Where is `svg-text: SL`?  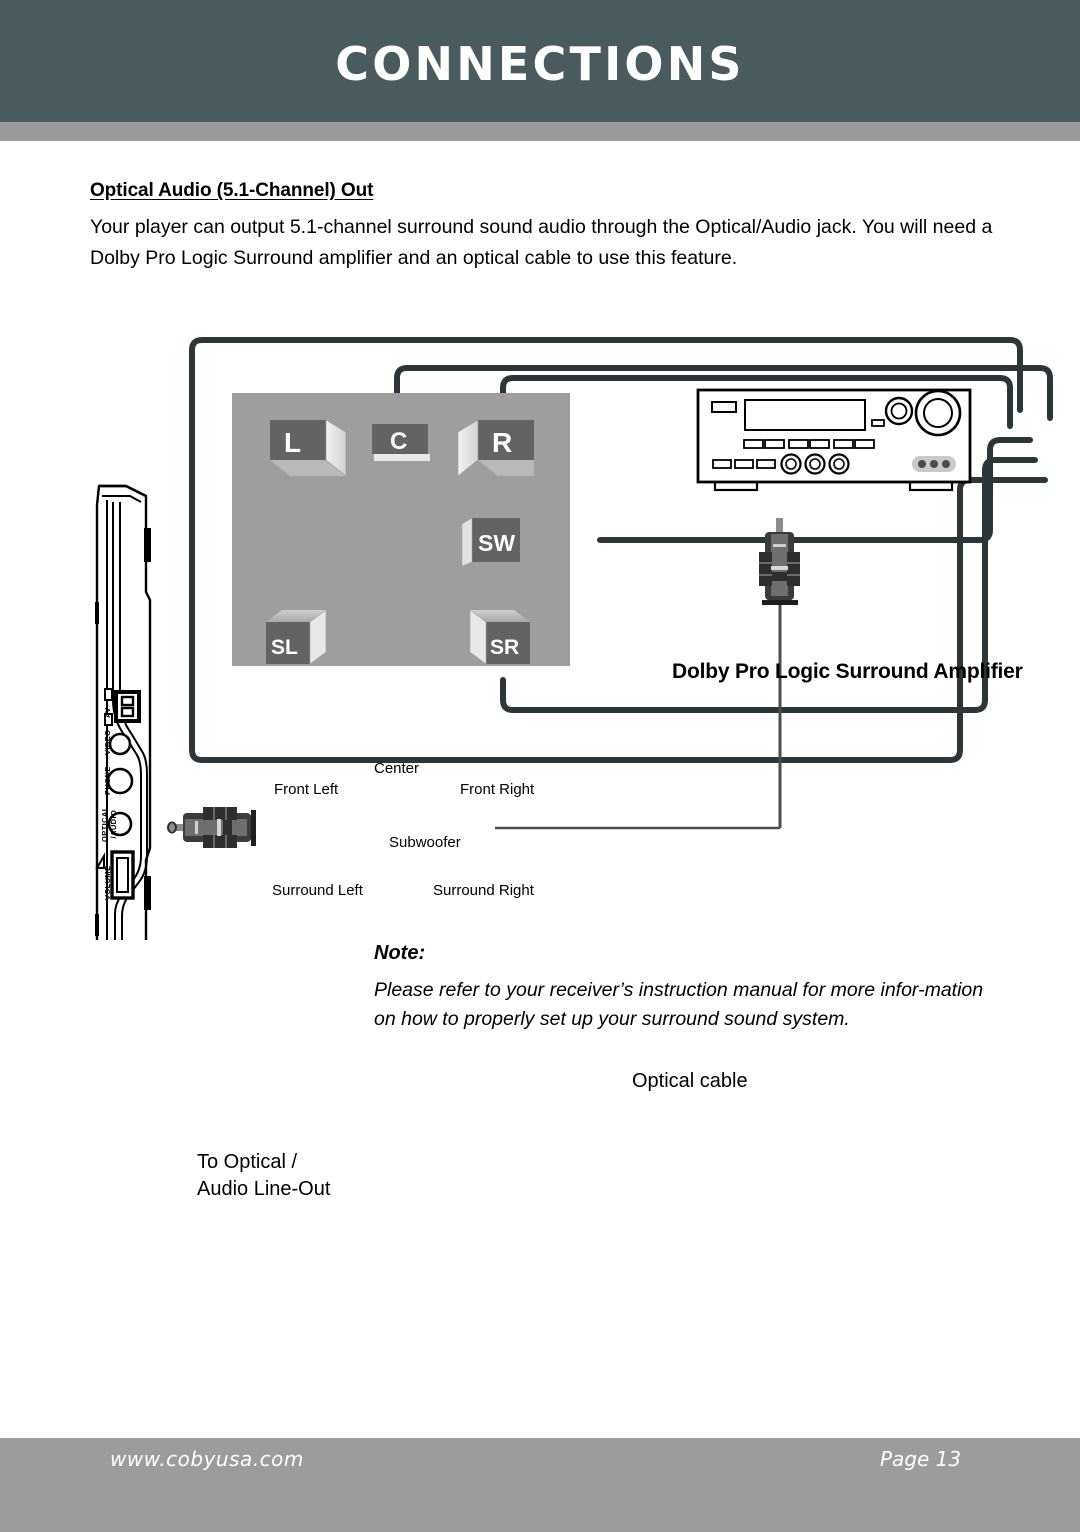 svg-text: SL is located at coordinates (284, 647).